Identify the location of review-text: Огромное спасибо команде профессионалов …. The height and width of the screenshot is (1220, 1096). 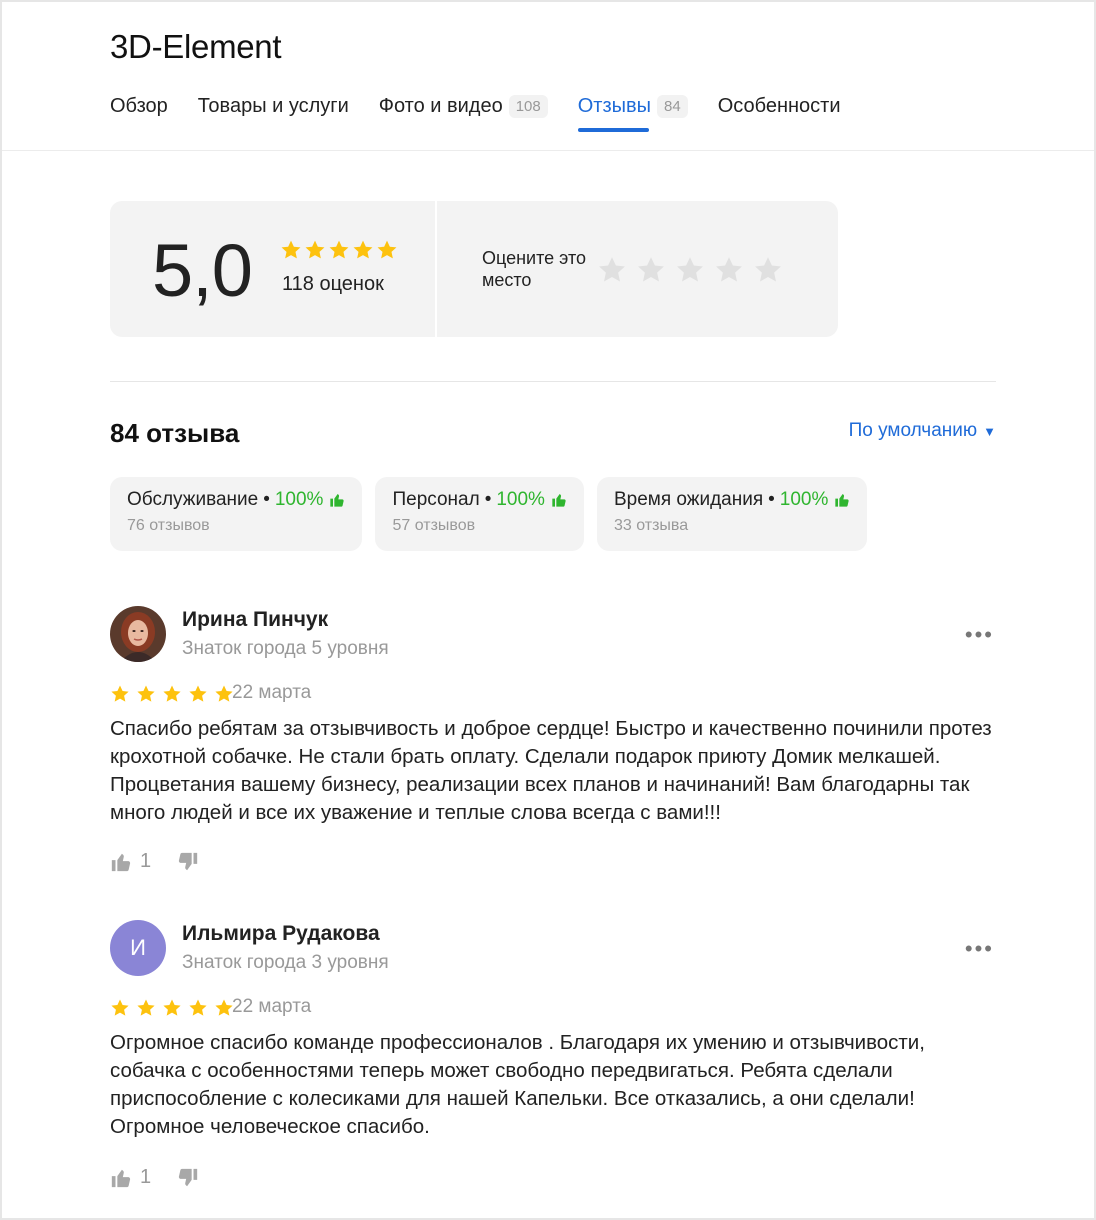
(517, 1084).